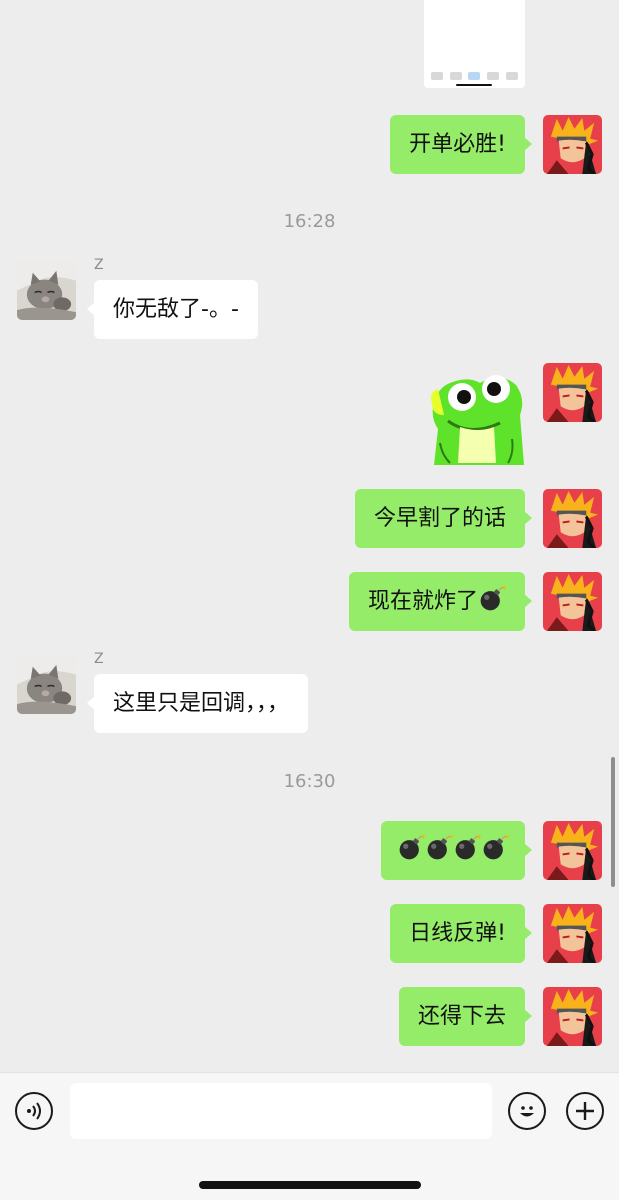 This screenshot has height=1200, width=619. I want to click on voice-input-button, so click(34, 1111).